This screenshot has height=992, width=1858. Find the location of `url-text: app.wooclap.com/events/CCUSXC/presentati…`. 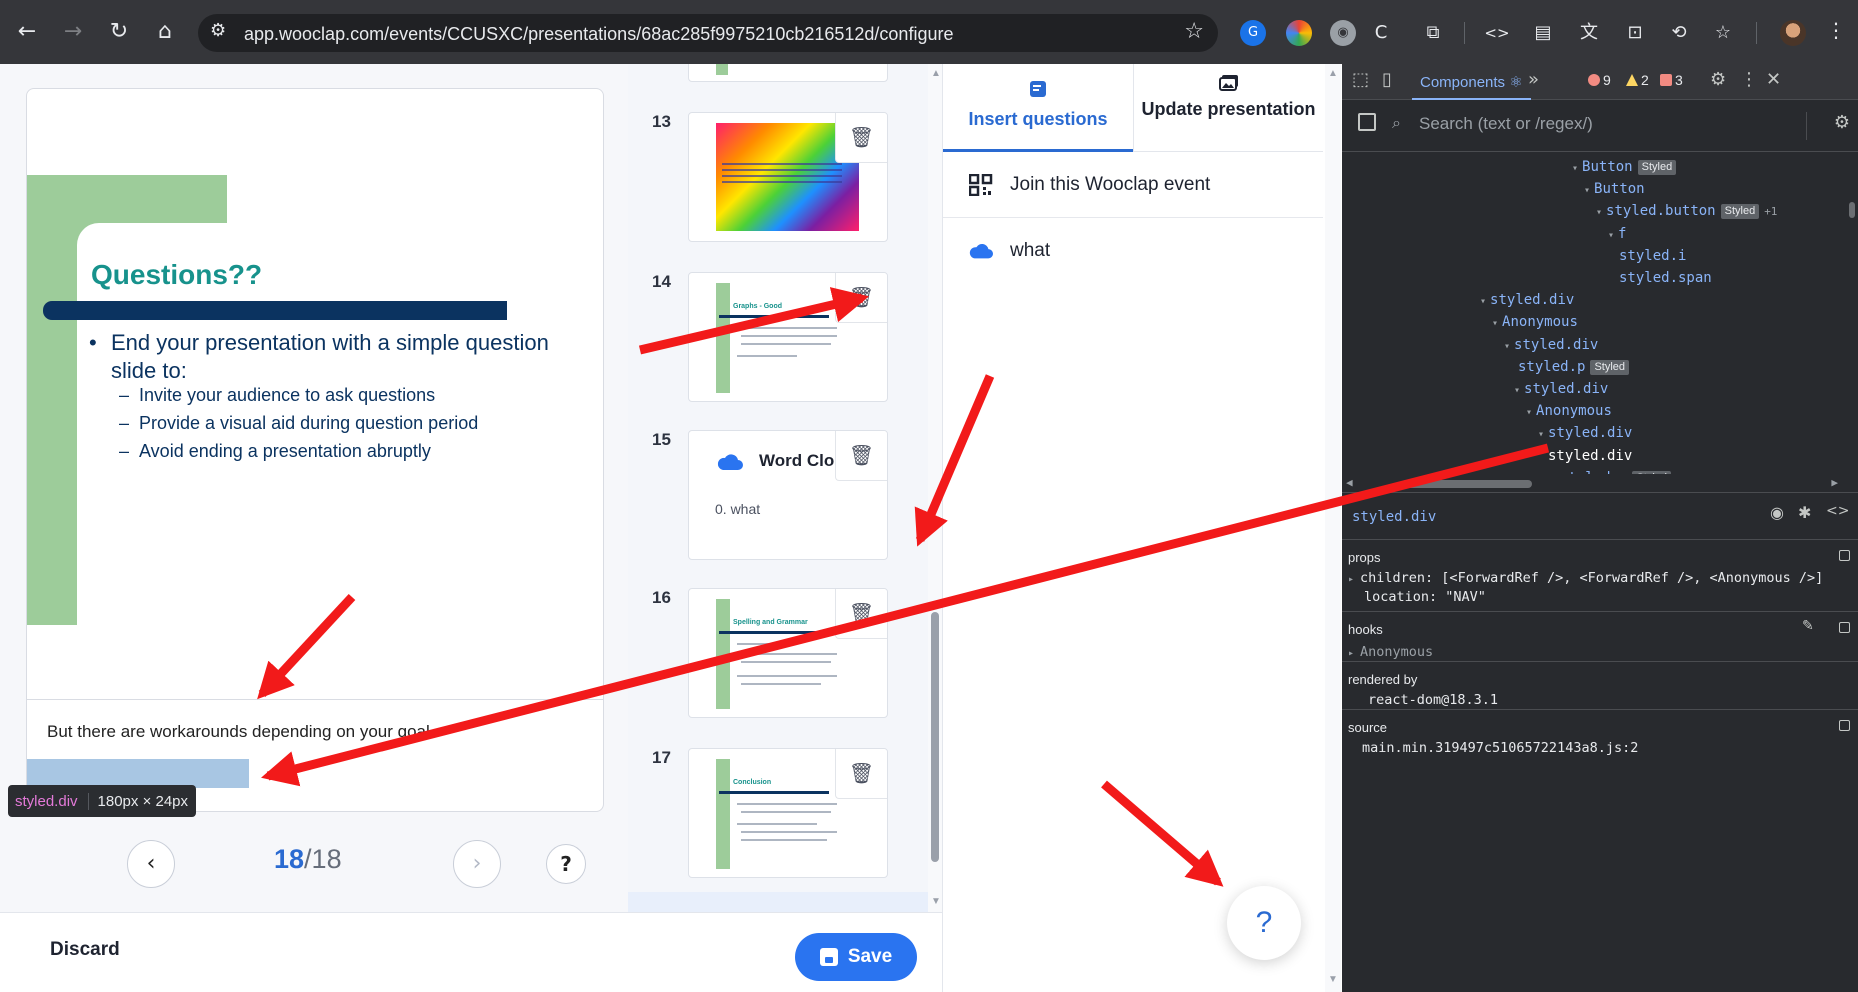

url-text: app.wooclap.com/events/CCUSXC/presentati… is located at coordinates (598, 34).